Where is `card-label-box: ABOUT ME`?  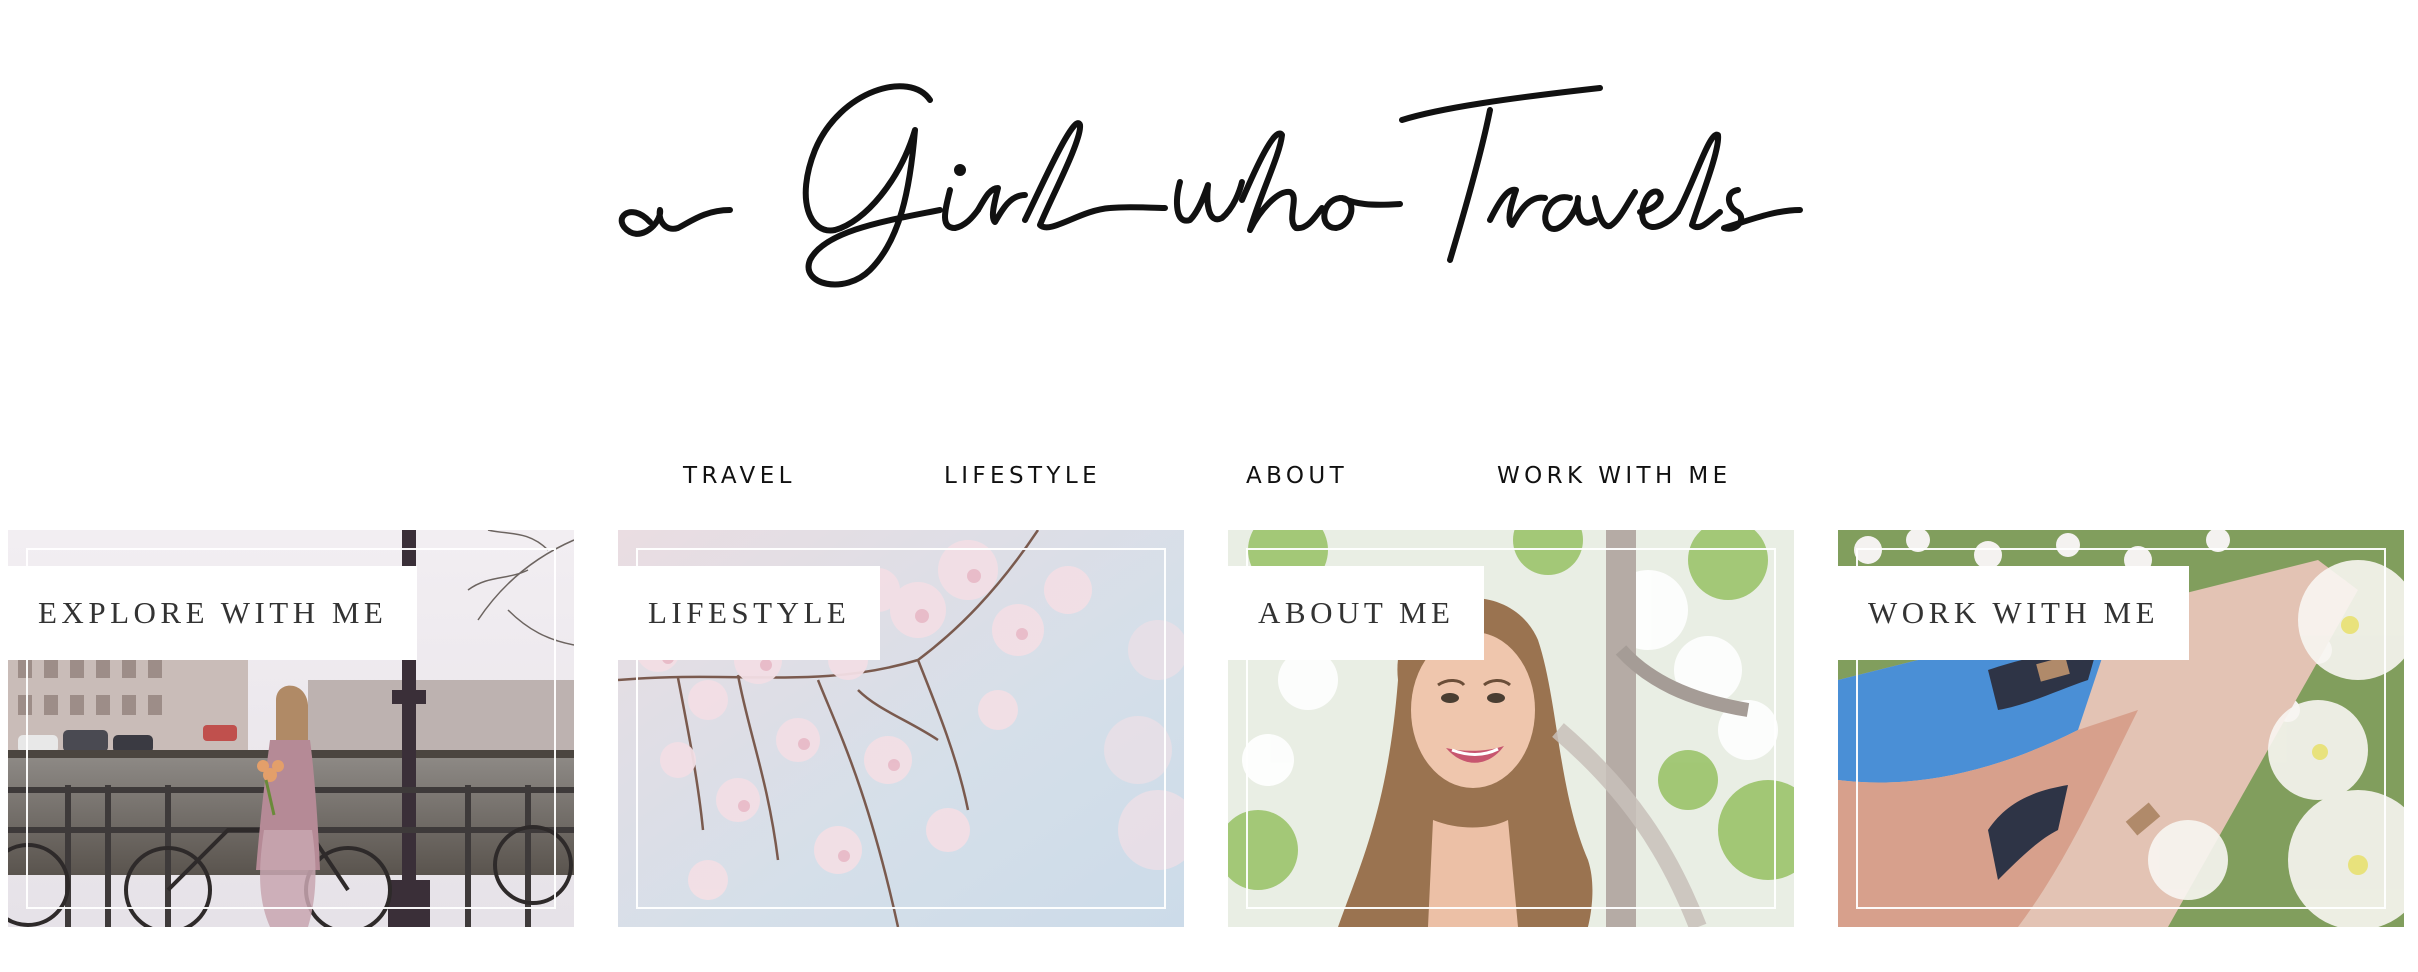 card-label-box: ABOUT ME is located at coordinates (1356, 613).